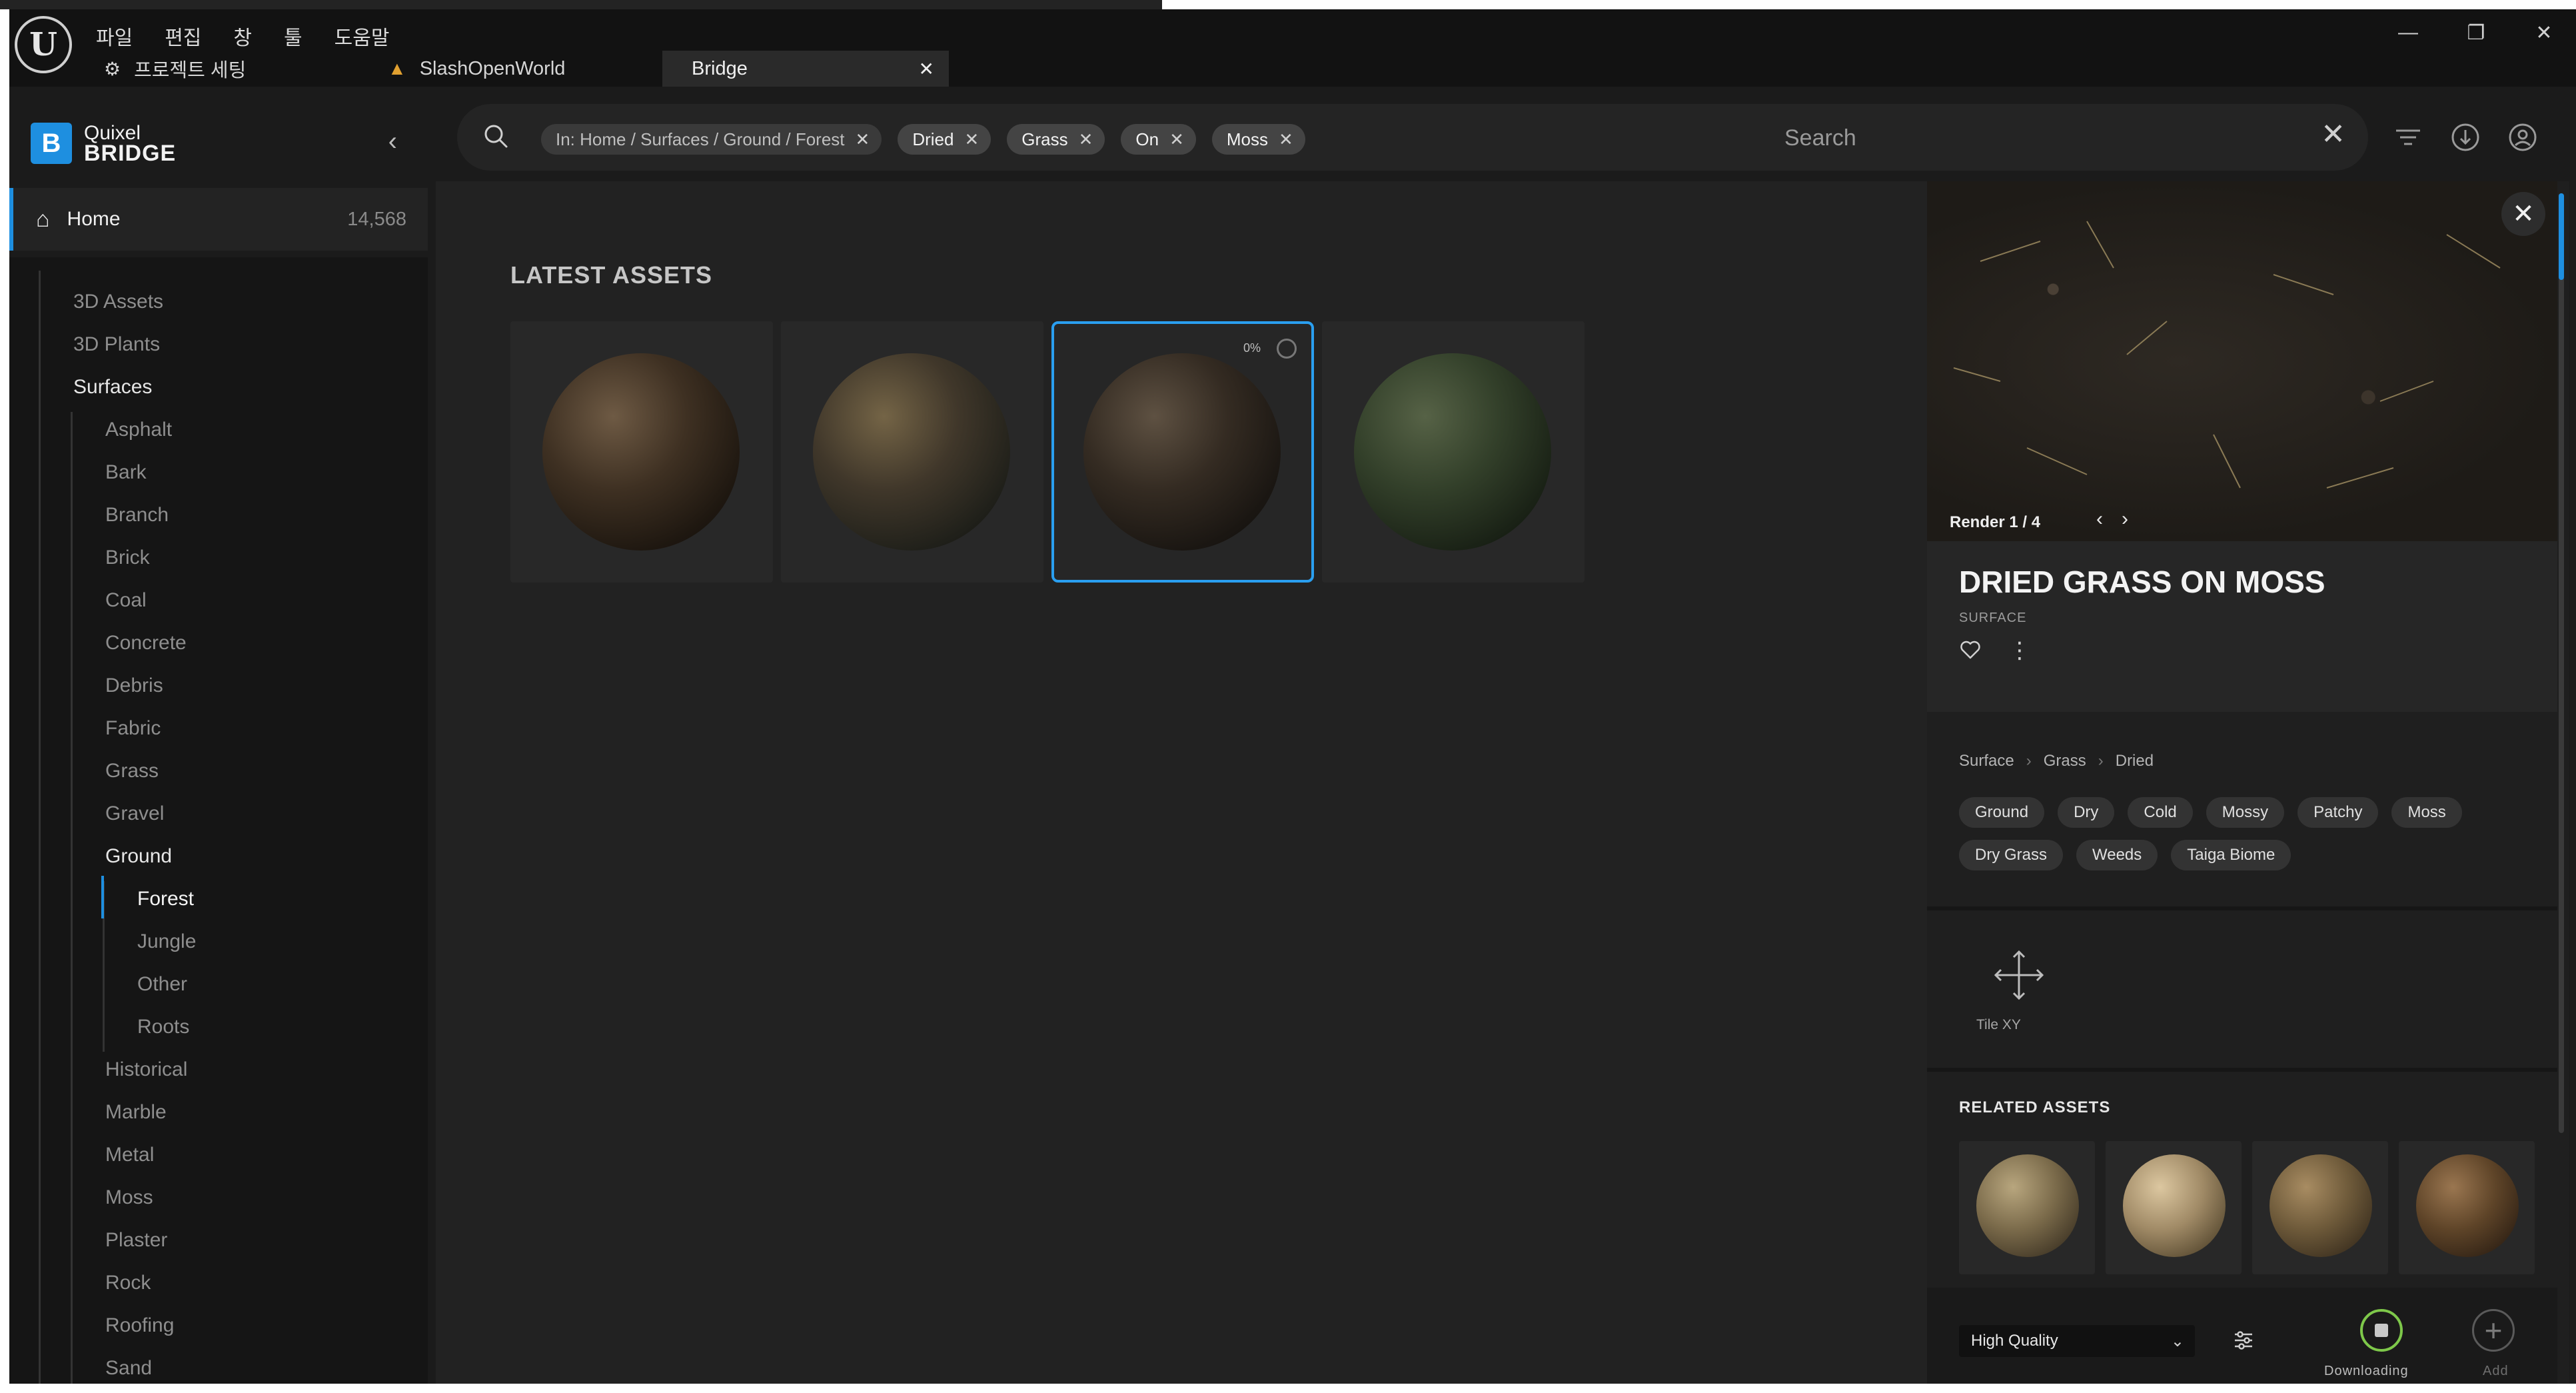 This screenshot has width=2576, height=1393. Describe the element at coordinates (2523, 137) in the screenshot. I see `account-icon` at that location.